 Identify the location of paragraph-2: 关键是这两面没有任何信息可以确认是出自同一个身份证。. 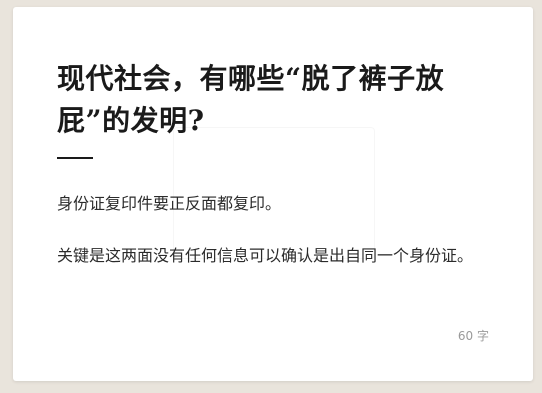
(265, 255).